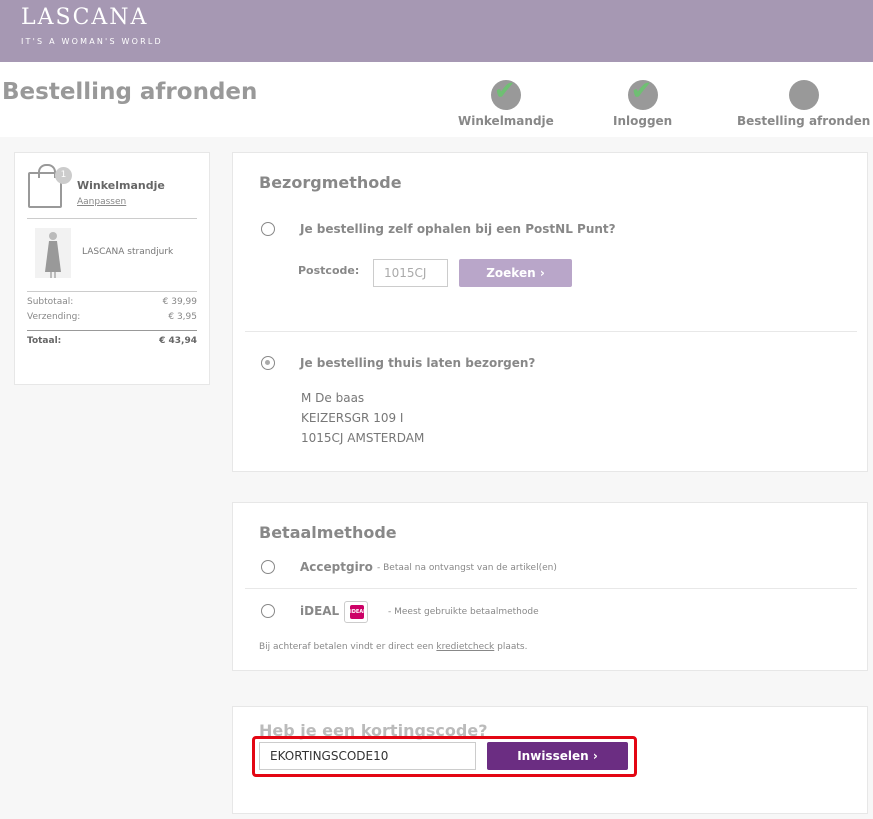 The width and height of the screenshot is (873, 819). Describe the element at coordinates (112, 302) in the screenshot. I see `subtotal-row: Subtotaal: € 39,99` at that location.